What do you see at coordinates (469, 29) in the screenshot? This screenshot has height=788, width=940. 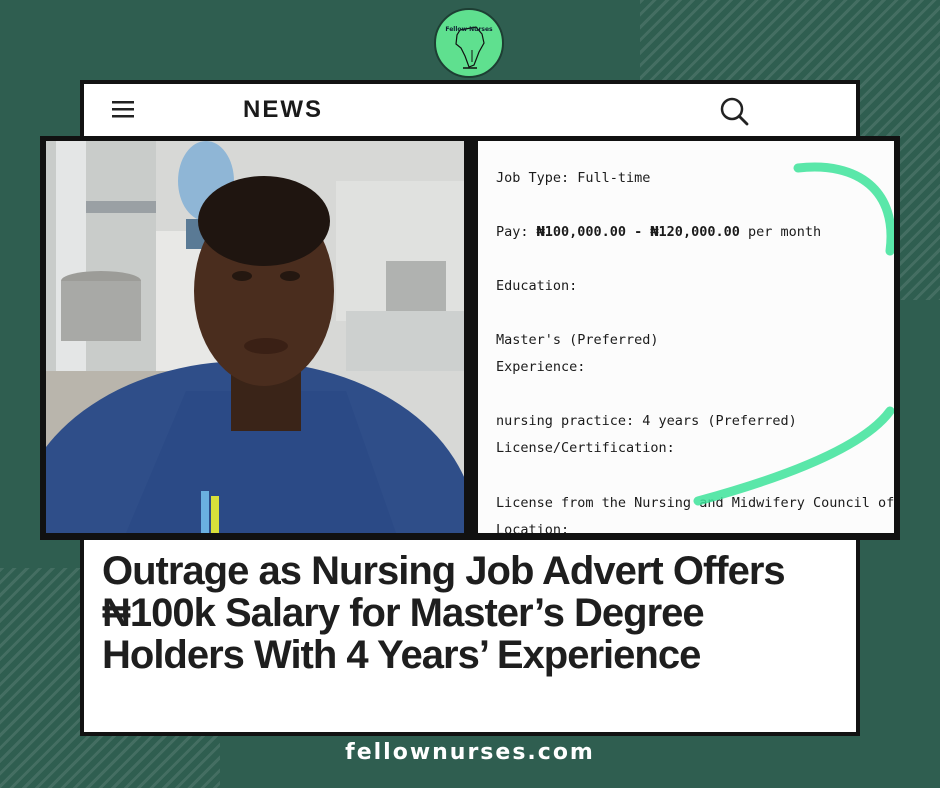 I see `logo-text: Fellow Nurses` at bounding box center [469, 29].